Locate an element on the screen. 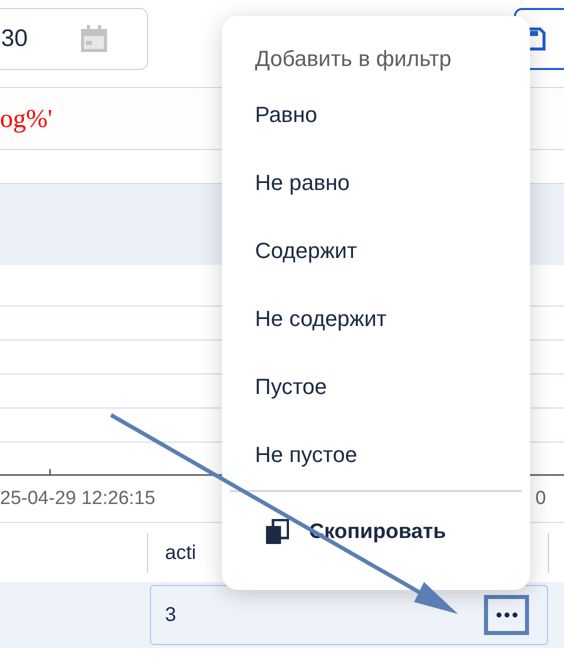  date-field: 30 is located at coordinates (74, 39).